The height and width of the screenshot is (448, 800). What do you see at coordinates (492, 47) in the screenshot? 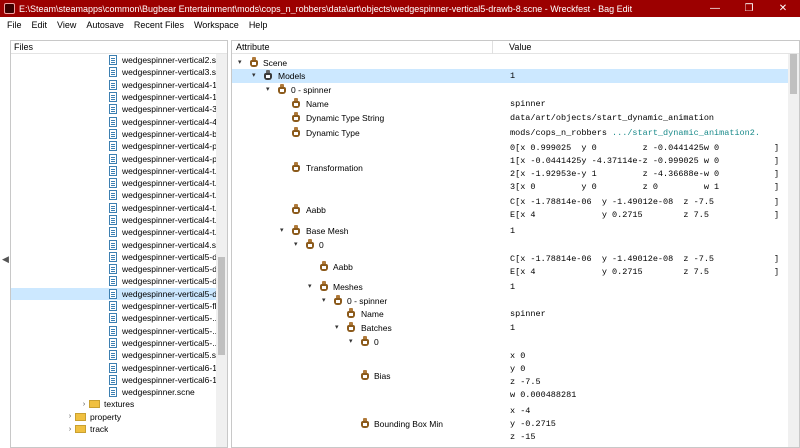
I see `column-separator` at bounding box center [492, 47].